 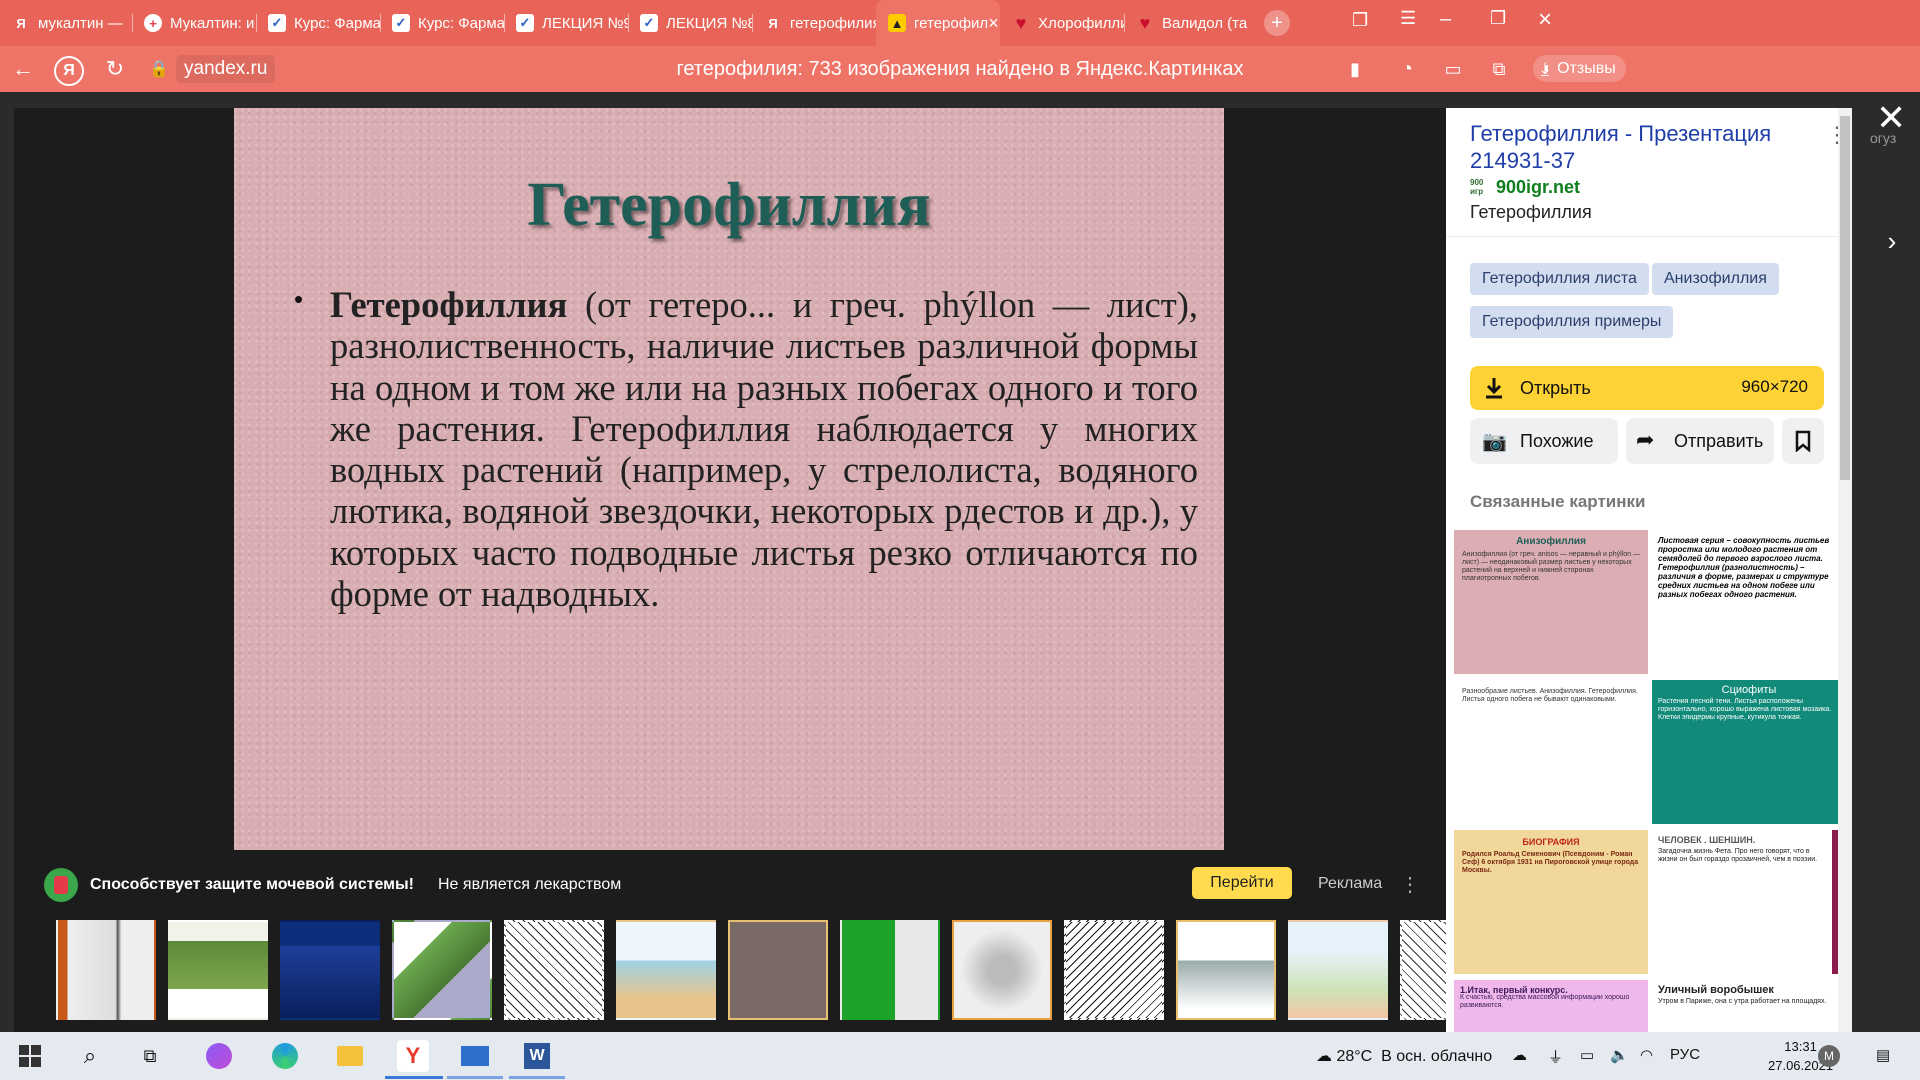 What do you see at coordinates (285, 1056) in the screenshot?
I see `edge-icon` at bounding box center [285, 1056].